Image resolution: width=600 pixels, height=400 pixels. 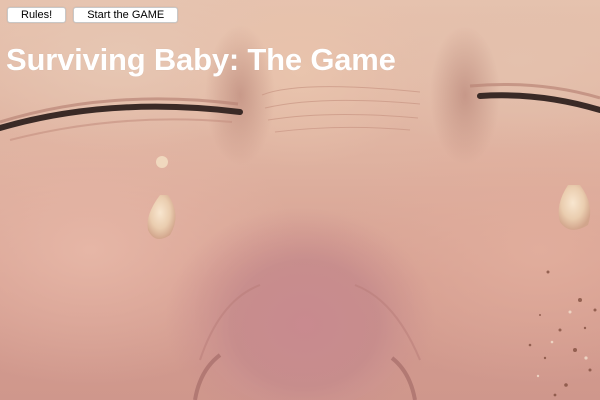 I want to click on left-eye-lashes, so click(x=121, y=117).